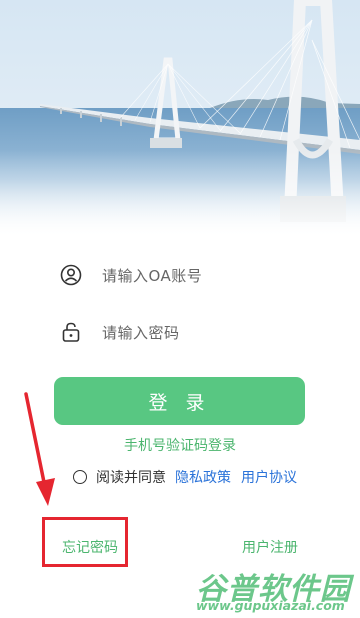  What do you see at coordinates (270, 605) in the screenshot?
I see `watermark-url: www.gupuxiazai.com` at bounding box center [270, 605].